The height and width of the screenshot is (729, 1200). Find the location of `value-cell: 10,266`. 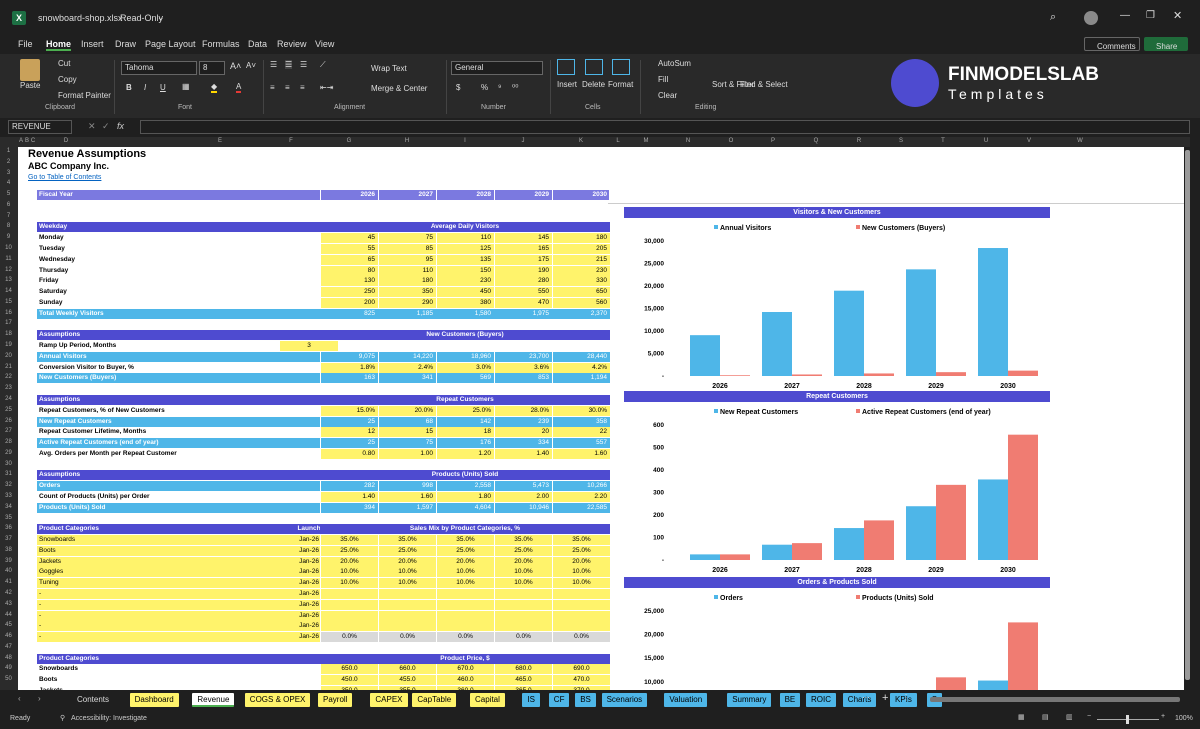

value-cell: 10,266 is located at coordinates (581, 486).